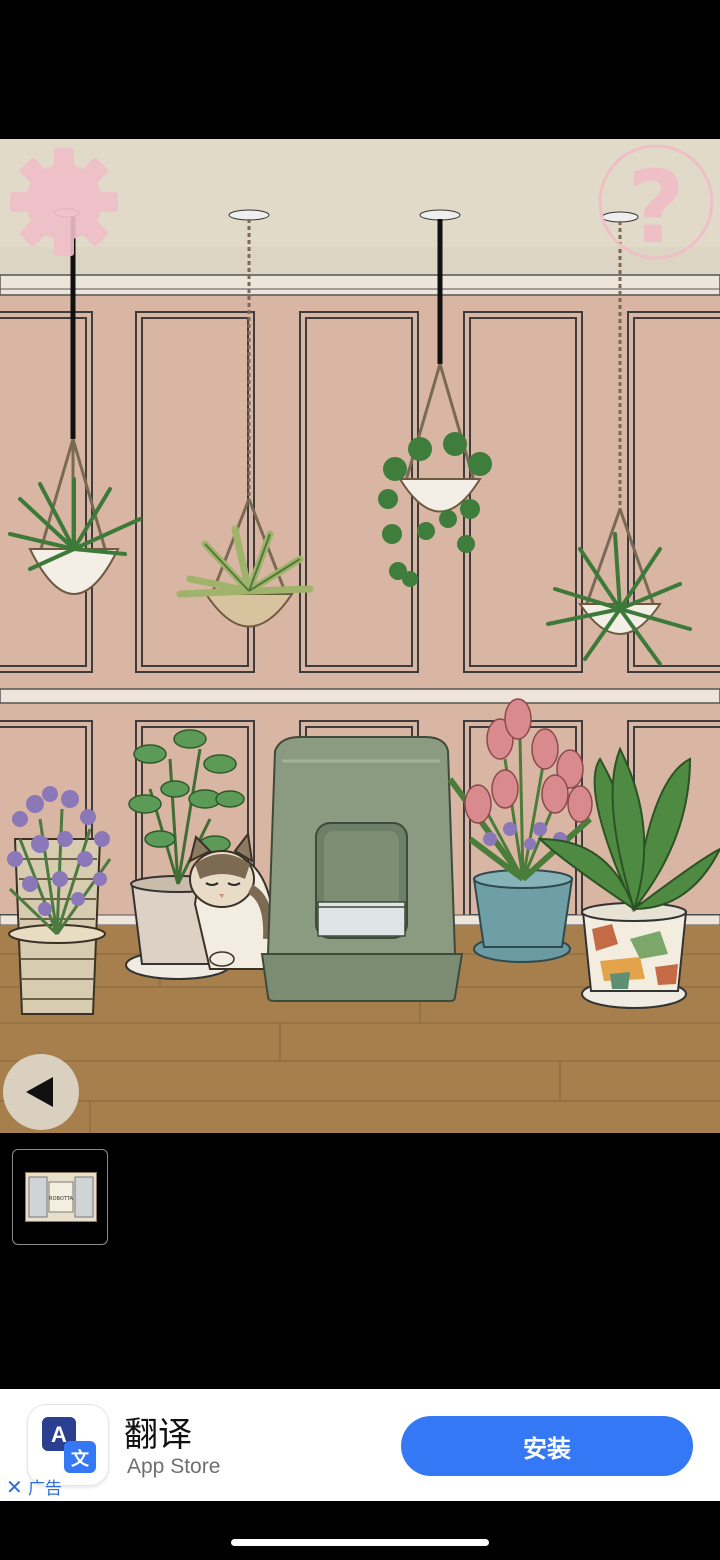 Image resolution: width=720 pixels, height=1560 pixels. I want to click on cat-litter-box, so click(362, 869).